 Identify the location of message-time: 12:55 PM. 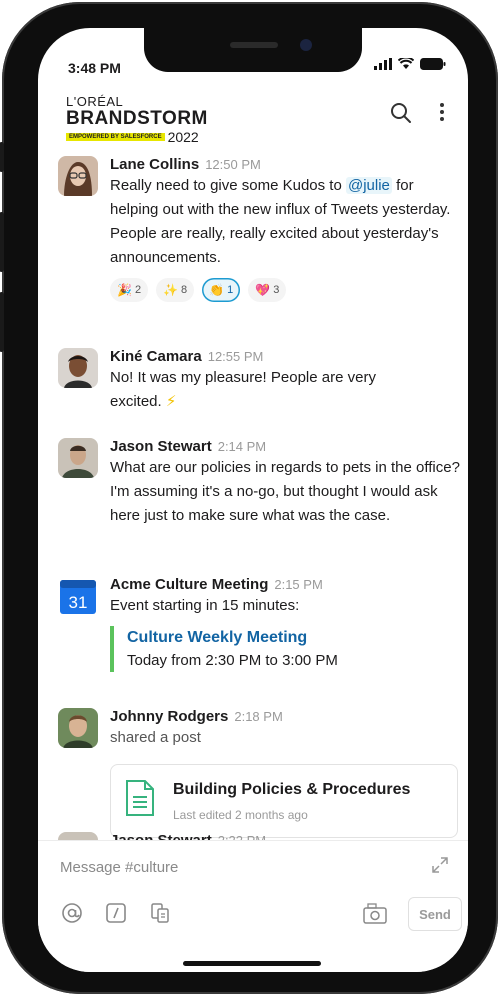
(235, 356).